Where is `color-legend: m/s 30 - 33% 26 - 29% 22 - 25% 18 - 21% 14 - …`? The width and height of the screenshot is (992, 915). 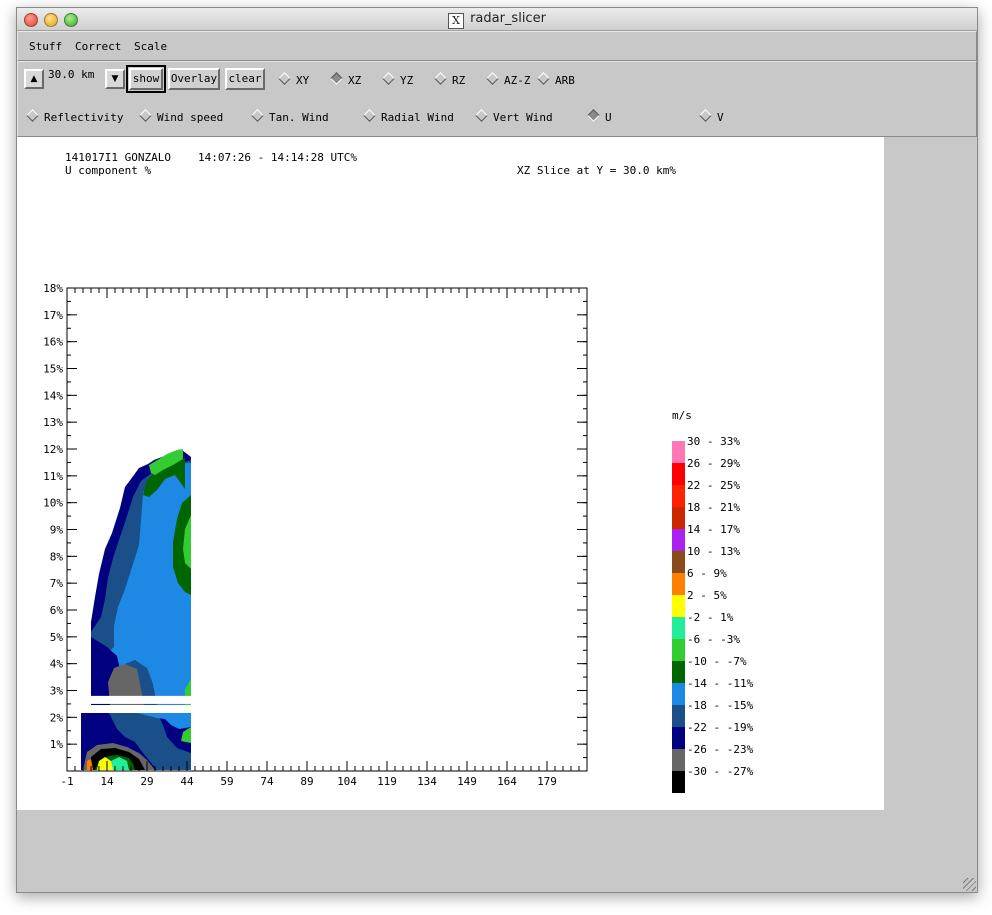 color-legend: m/s 30 - 33% 26 - 29% 22 - 25% 18 - 21% 14 - … is located at coordinates (713, 601).